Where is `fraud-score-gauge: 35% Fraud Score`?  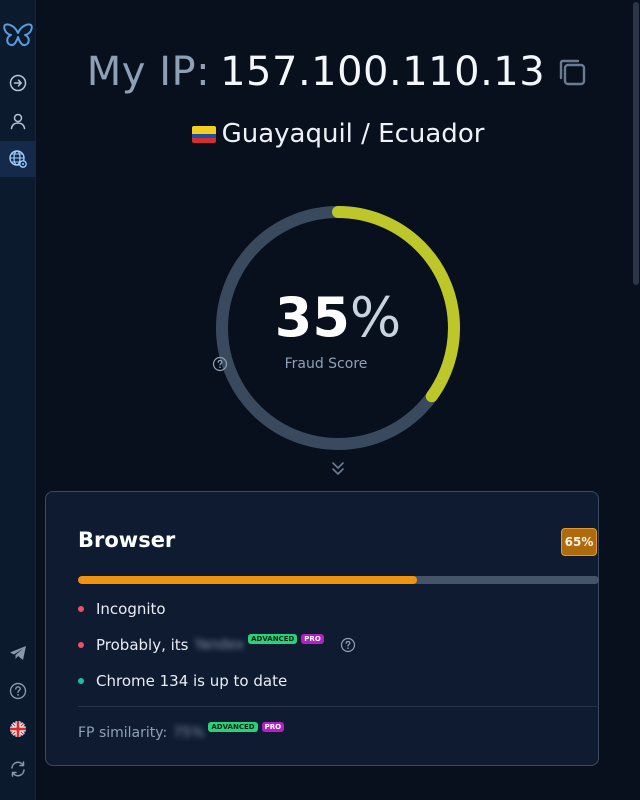
fraud-score-gauge: 35% Fraud Score is located at coordinates (338, 328).